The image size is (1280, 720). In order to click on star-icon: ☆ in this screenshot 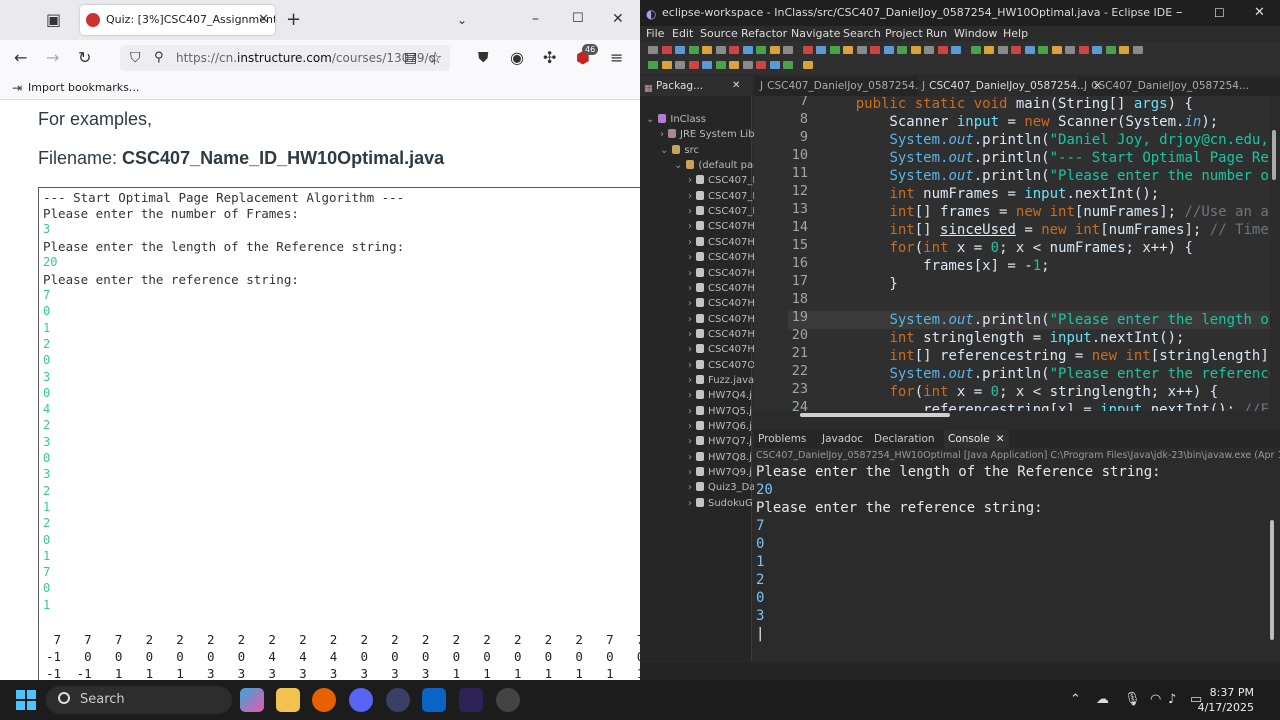, I will do `click(435, 58)`.